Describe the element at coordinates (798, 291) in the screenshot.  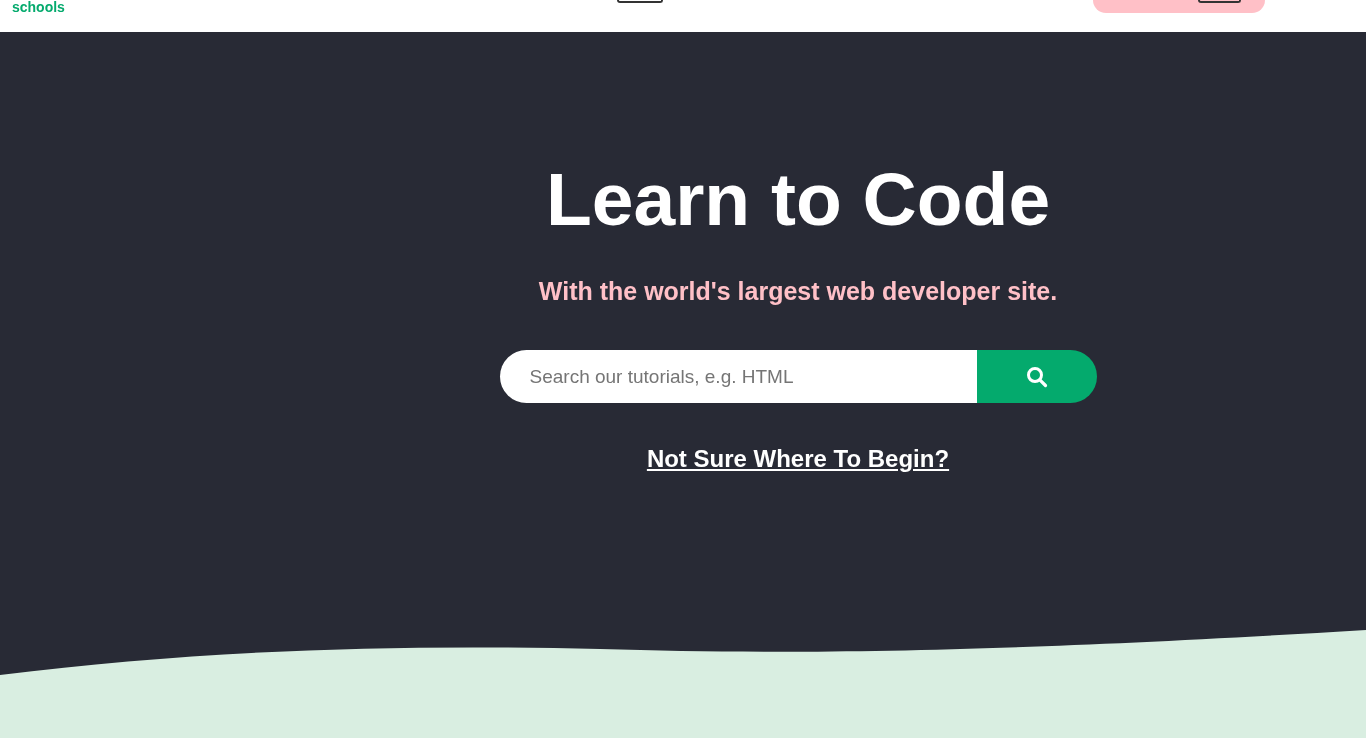
I see `hero-subtitle: With the world's largest web developer site.` at that location.